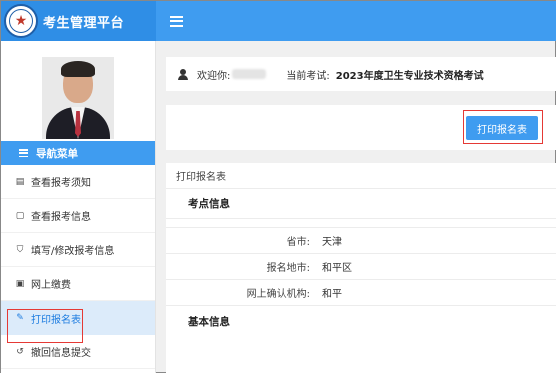  Describe the element at coordinates (298, 242) in the screenshot. I see `field-label: 省市:` at that location.